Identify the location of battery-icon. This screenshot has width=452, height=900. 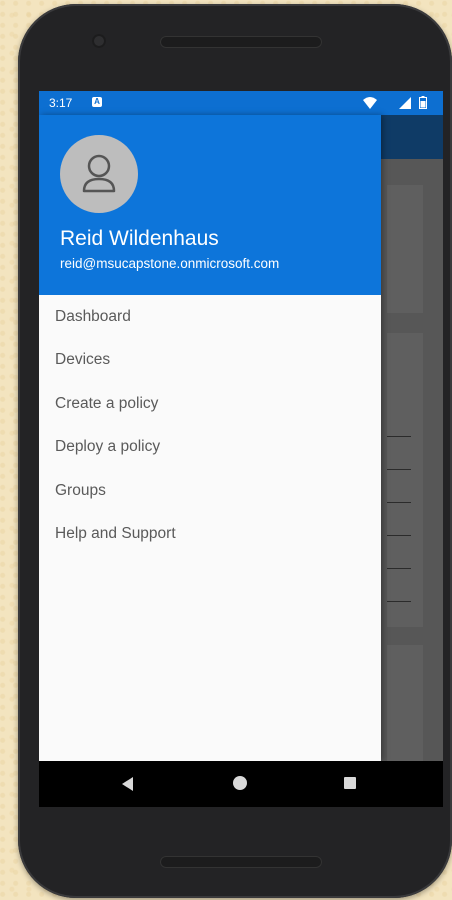
(423, 102).